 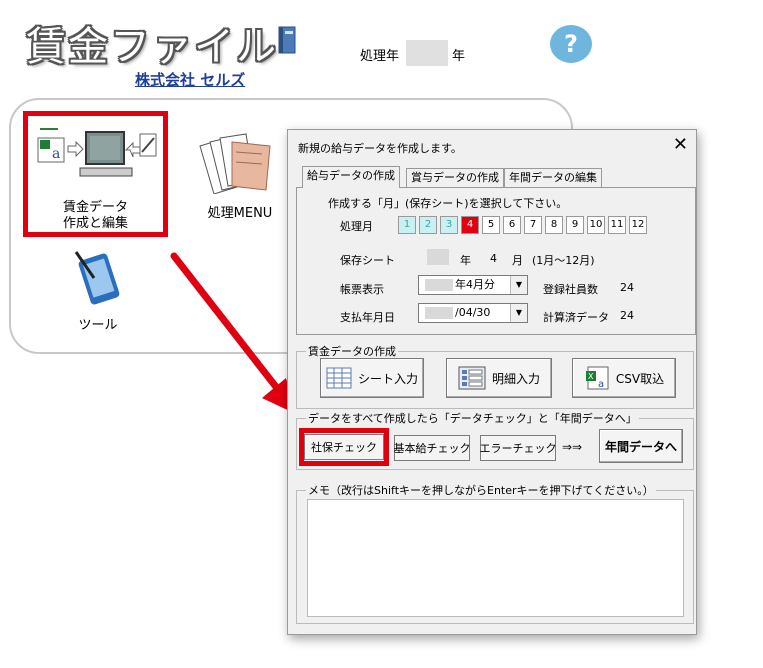 What do you see at coordinates (339, 378) in the screenshot?
I see `grid-icon` at bounding box center [339, 378].